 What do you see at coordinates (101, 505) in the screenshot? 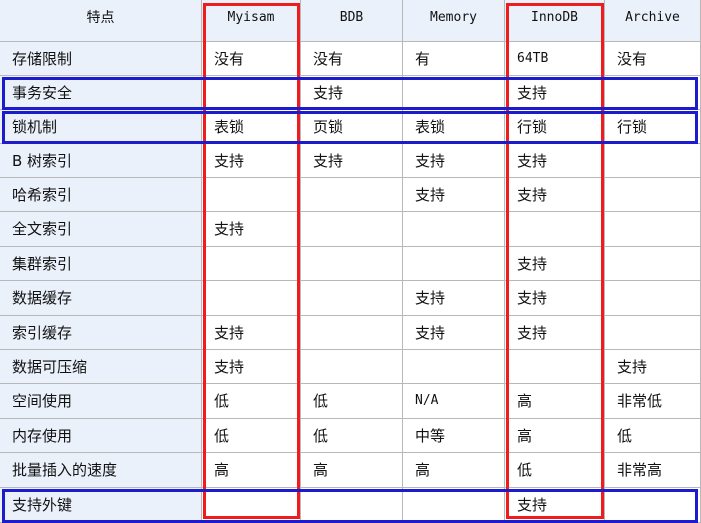
I see `row-label: 支持外键` at bounding box center [101, 505].